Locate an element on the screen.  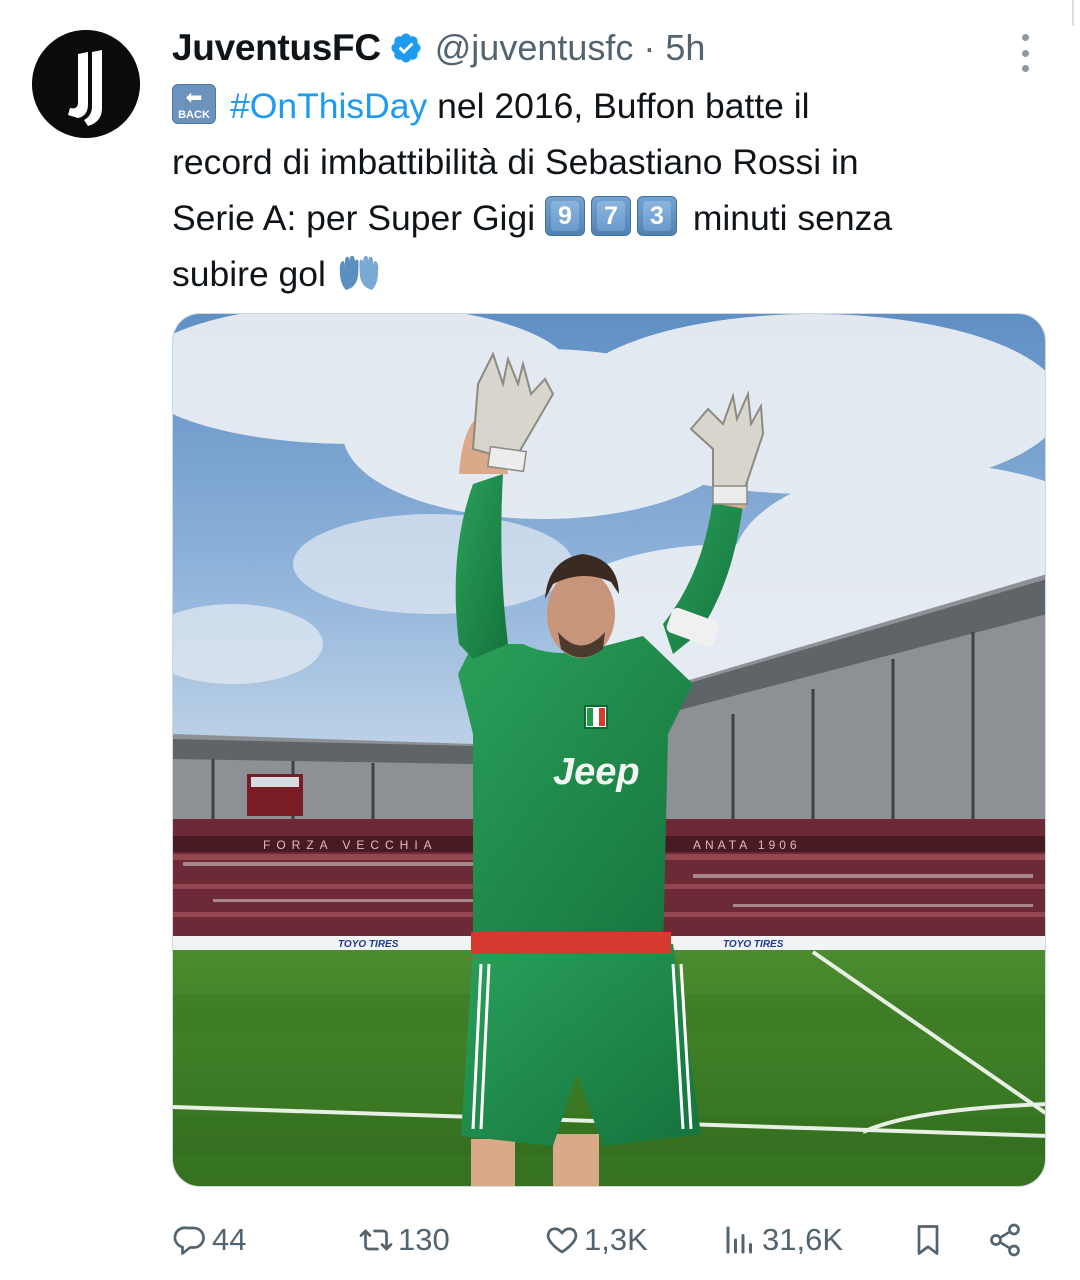
tweet-text-line-4: subire gol is located at coordinates (602, 274).